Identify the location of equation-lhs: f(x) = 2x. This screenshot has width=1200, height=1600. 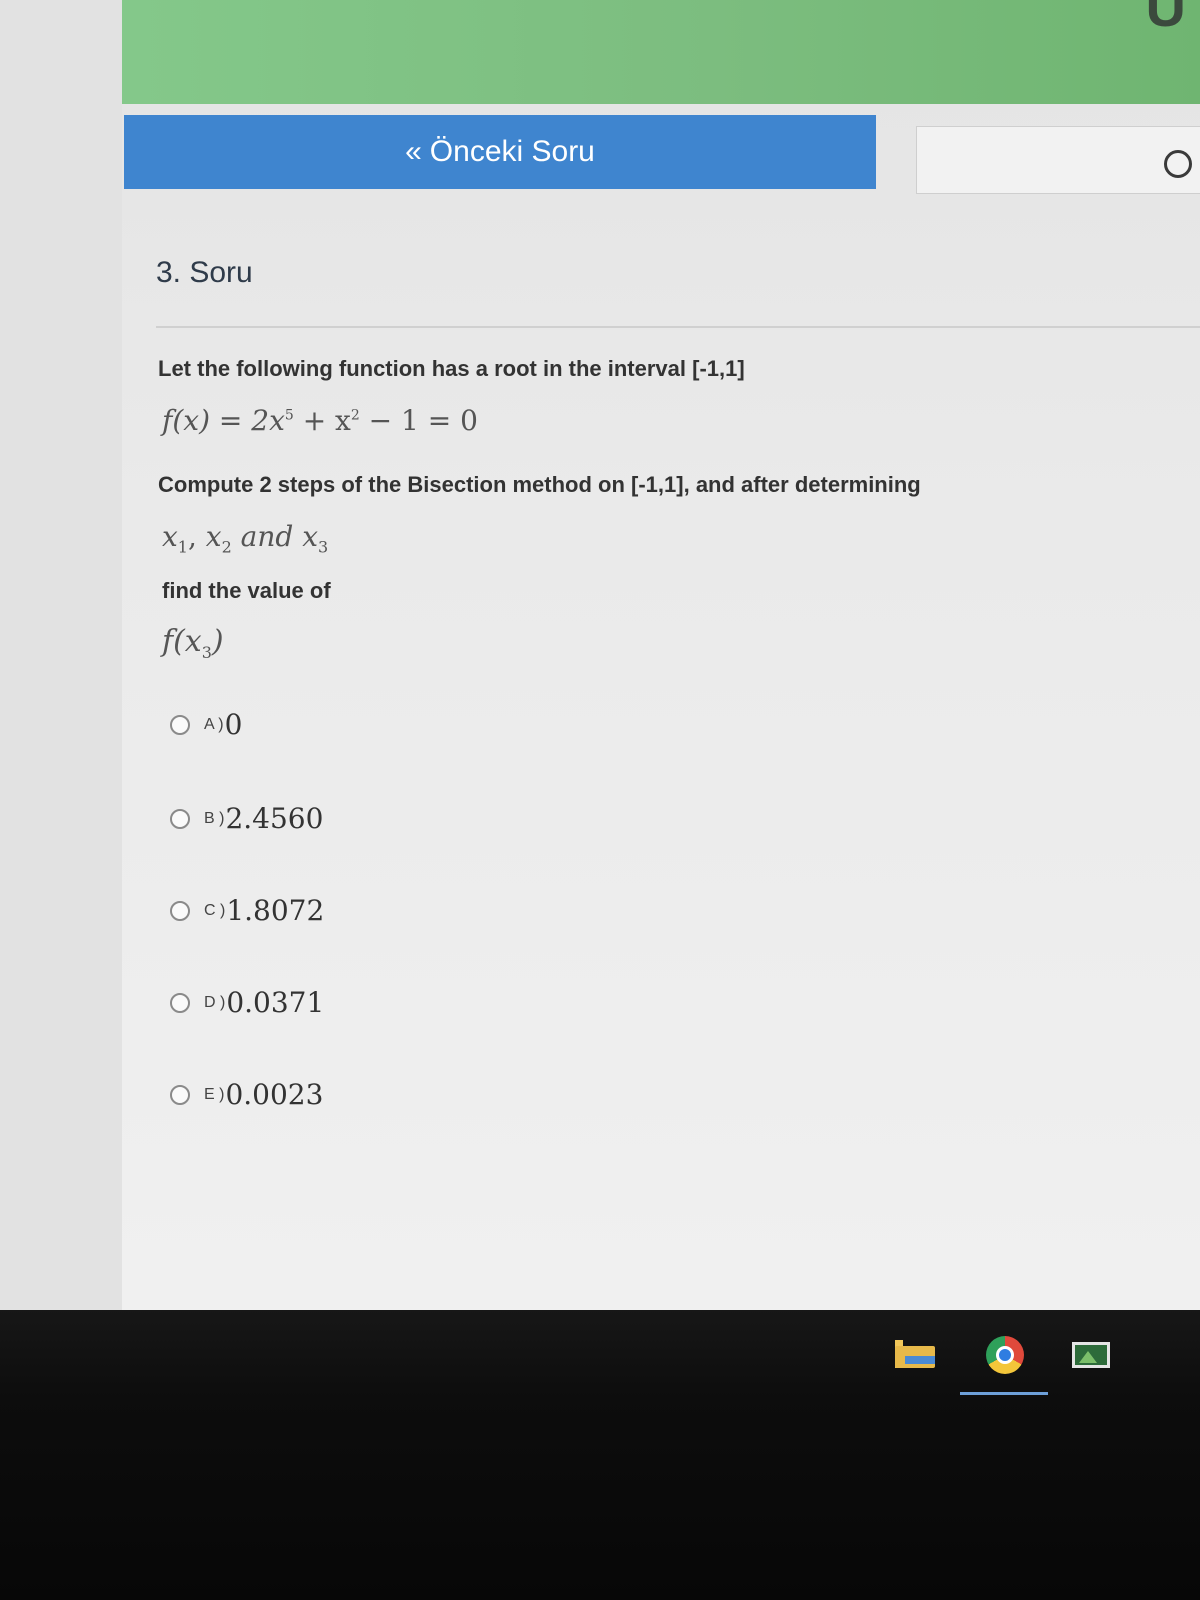
(223, 420).